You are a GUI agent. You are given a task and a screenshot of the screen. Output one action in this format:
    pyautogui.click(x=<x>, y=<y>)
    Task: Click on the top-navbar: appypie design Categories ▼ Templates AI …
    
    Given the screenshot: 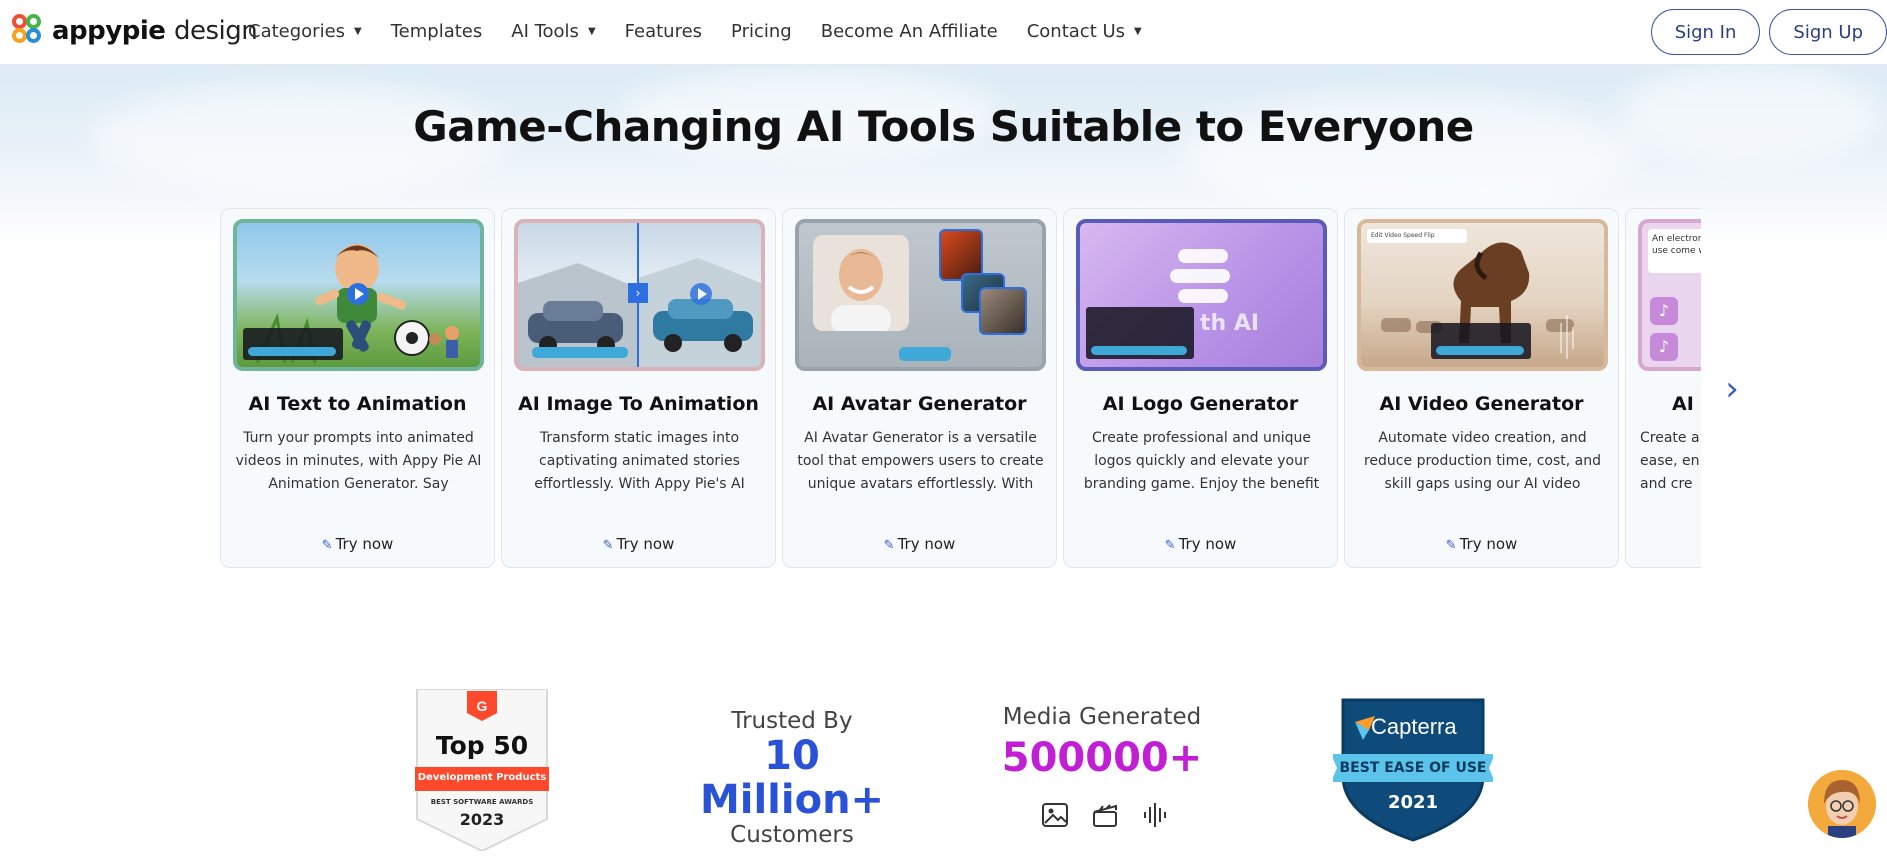 What is the action you would take?
    pyautogui.click(x=943, y=32)
    